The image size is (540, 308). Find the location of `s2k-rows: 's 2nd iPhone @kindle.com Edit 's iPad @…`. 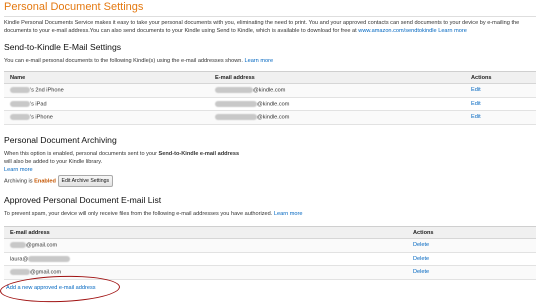

s2k-rows: 's 2nd iPhone @kindle.com Edit 's iPad @… is located at coordinates (270, 104).